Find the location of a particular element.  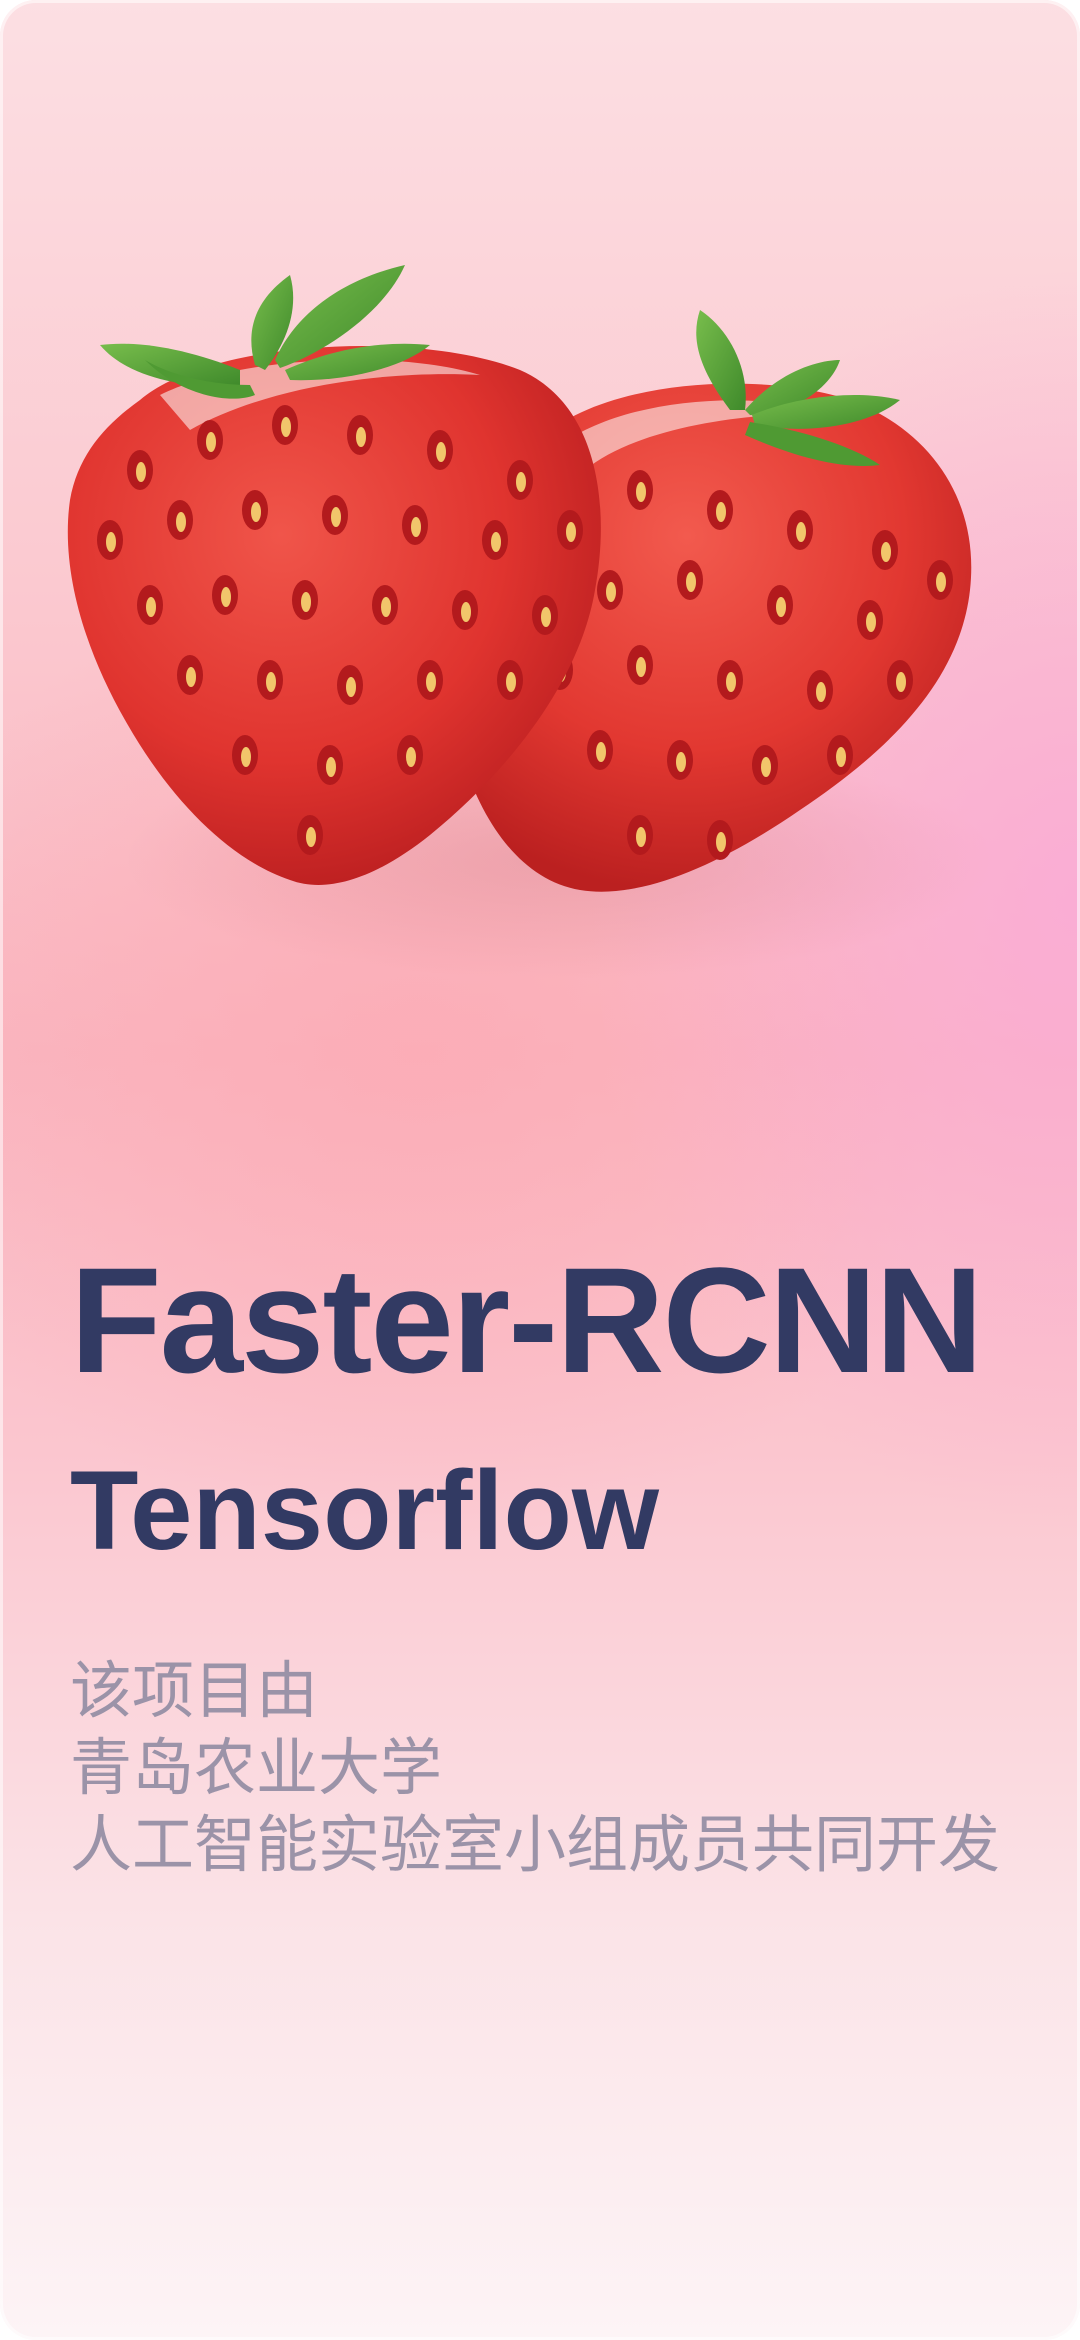

app-title: Faster-RCNN is located at coordinates (526, 1320).